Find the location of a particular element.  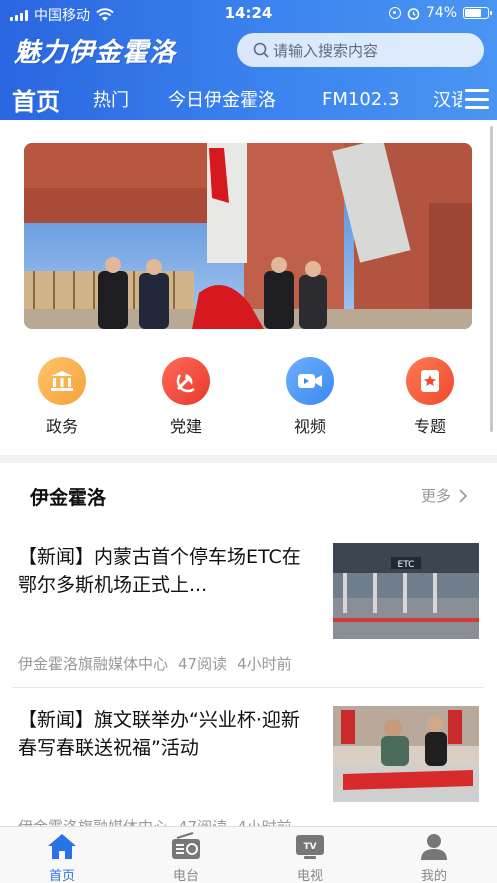

bottom-nav-tv: TV 电视 is located at coordinates (310, 857).